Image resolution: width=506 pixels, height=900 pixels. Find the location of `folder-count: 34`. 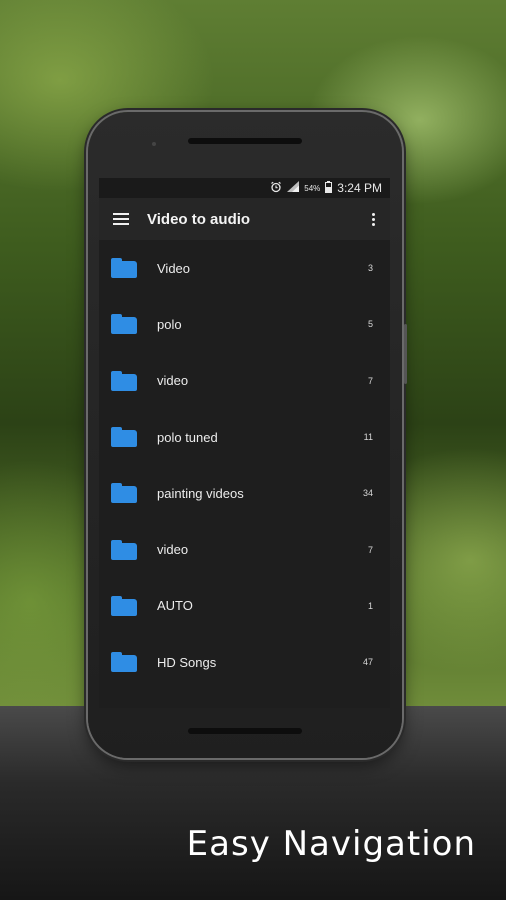

folder-count: 34 is located at coordinates (367, 493).